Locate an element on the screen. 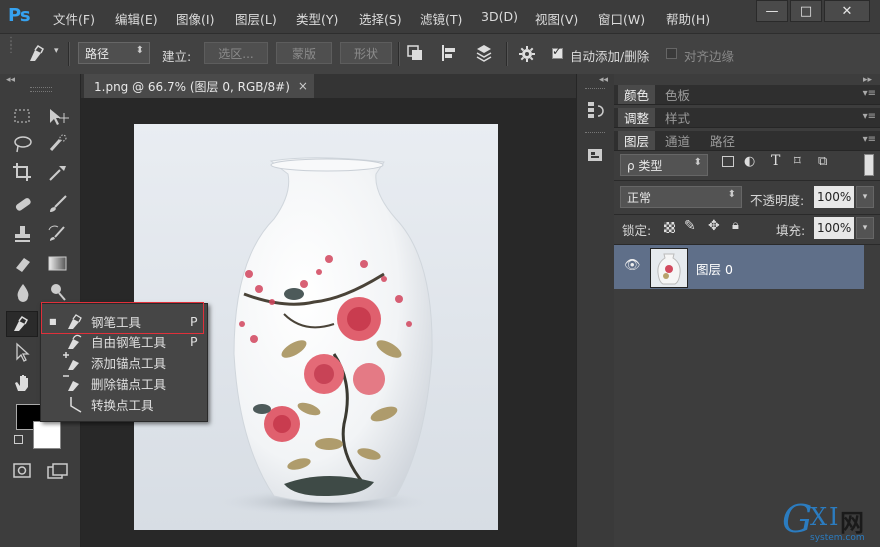 The height and width of the screenshot is (547, 880). layer-filter-value: ρ 类型 is located at coordinates (645, 165).